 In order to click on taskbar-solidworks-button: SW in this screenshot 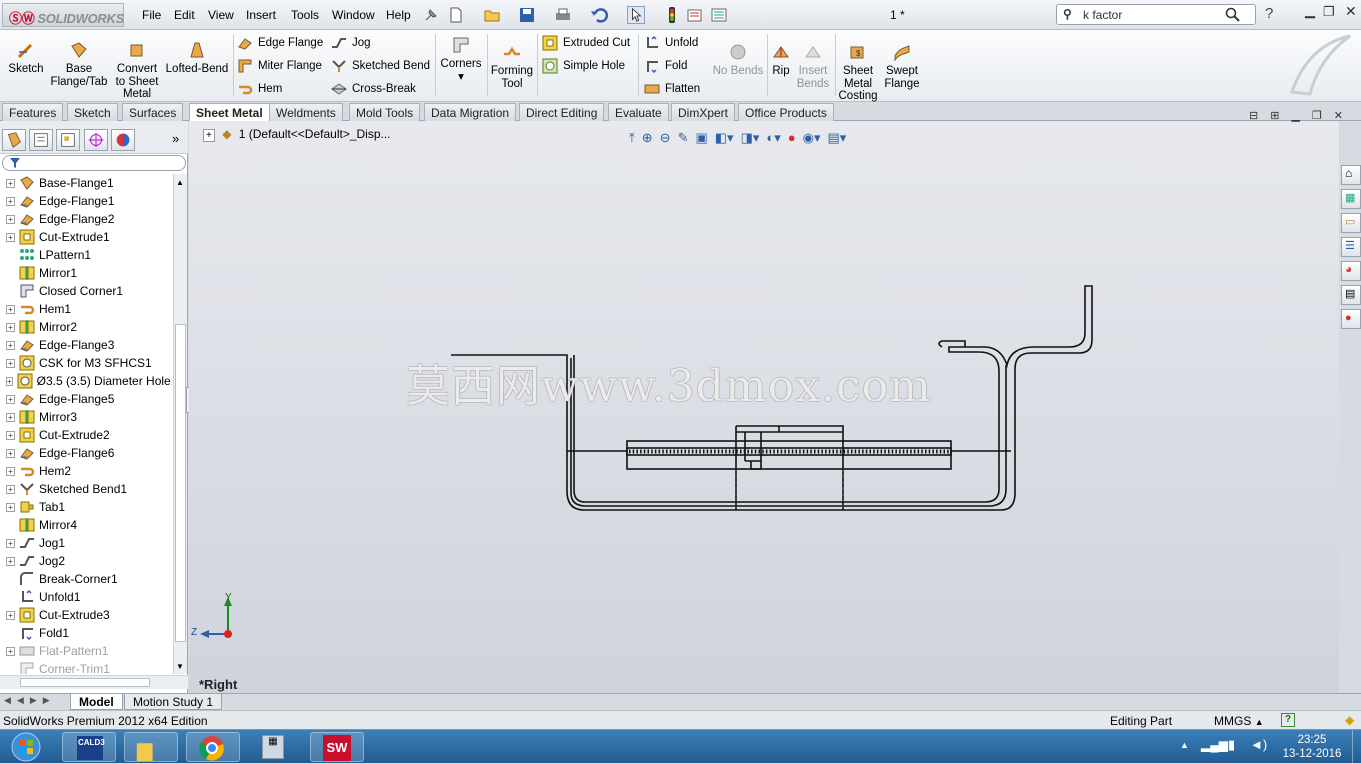, I will do `click(337, 747)`.